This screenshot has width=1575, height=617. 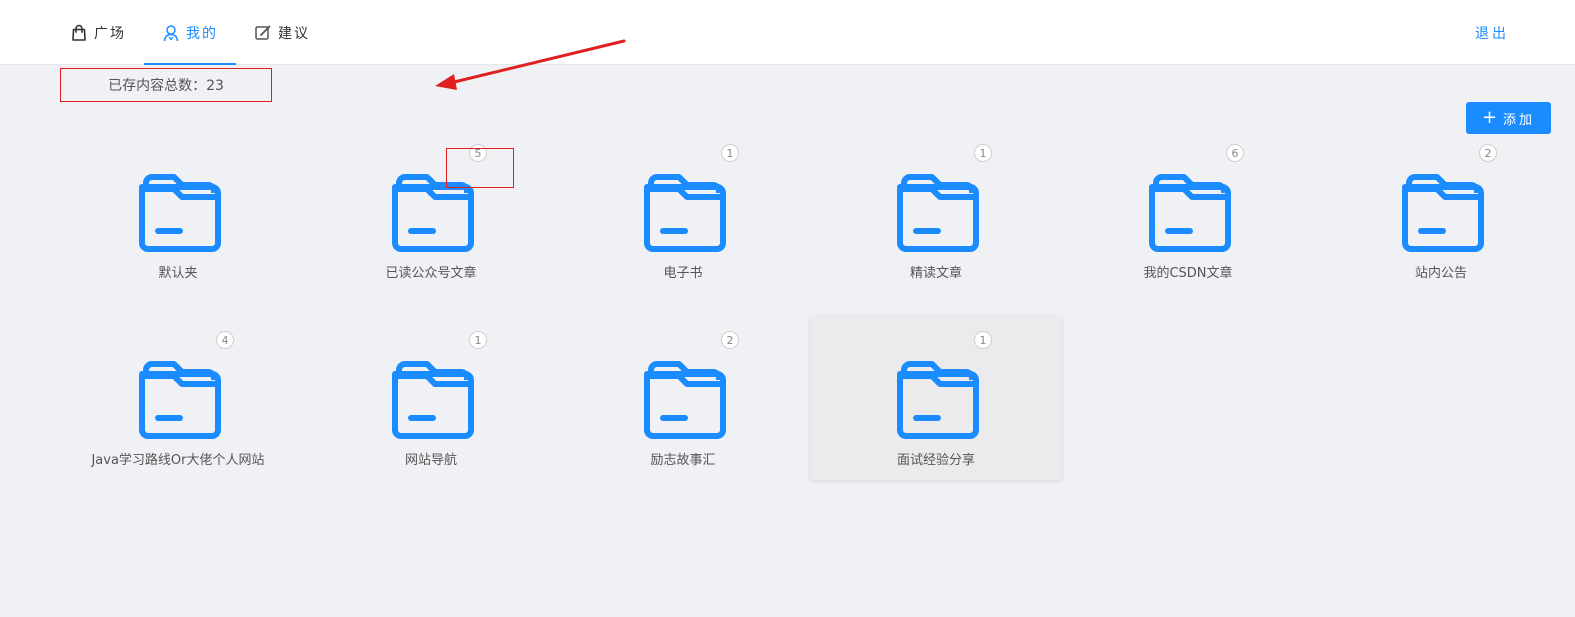 I want to click on folder-item: 默认夹, so click(x=178, y=211).